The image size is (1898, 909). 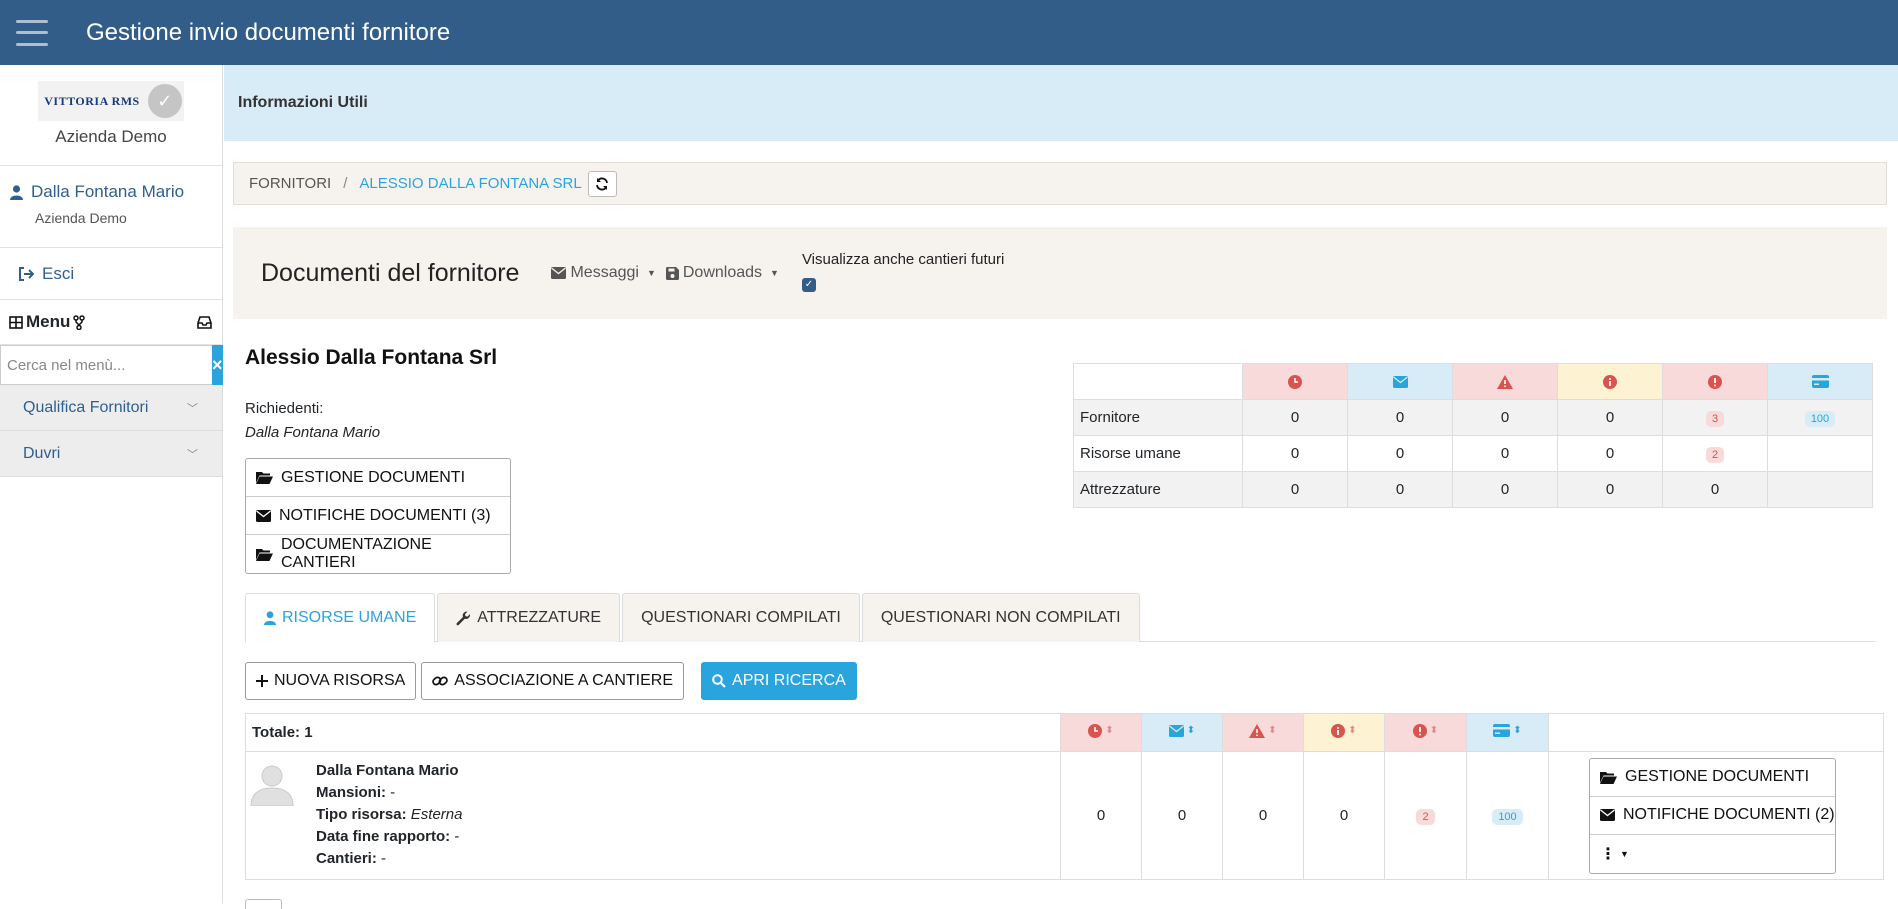 I want to click on summary-header-row, so click(x=1473, y=381).